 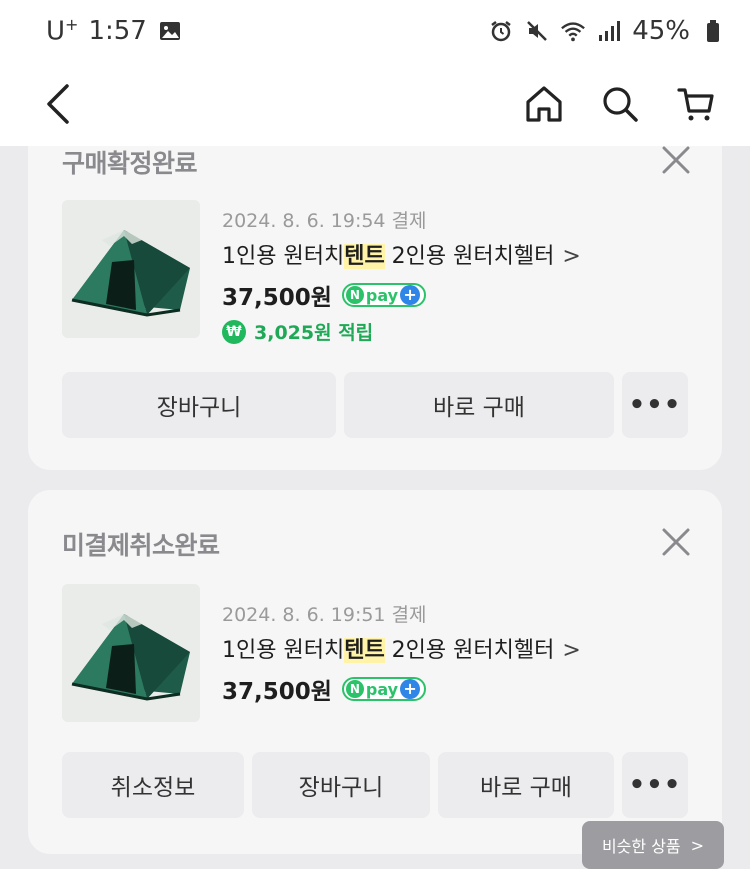 What do you see at coordinates (58, 104) in the screenshot?
I see `back-icon` at bounding box center [58, 104].